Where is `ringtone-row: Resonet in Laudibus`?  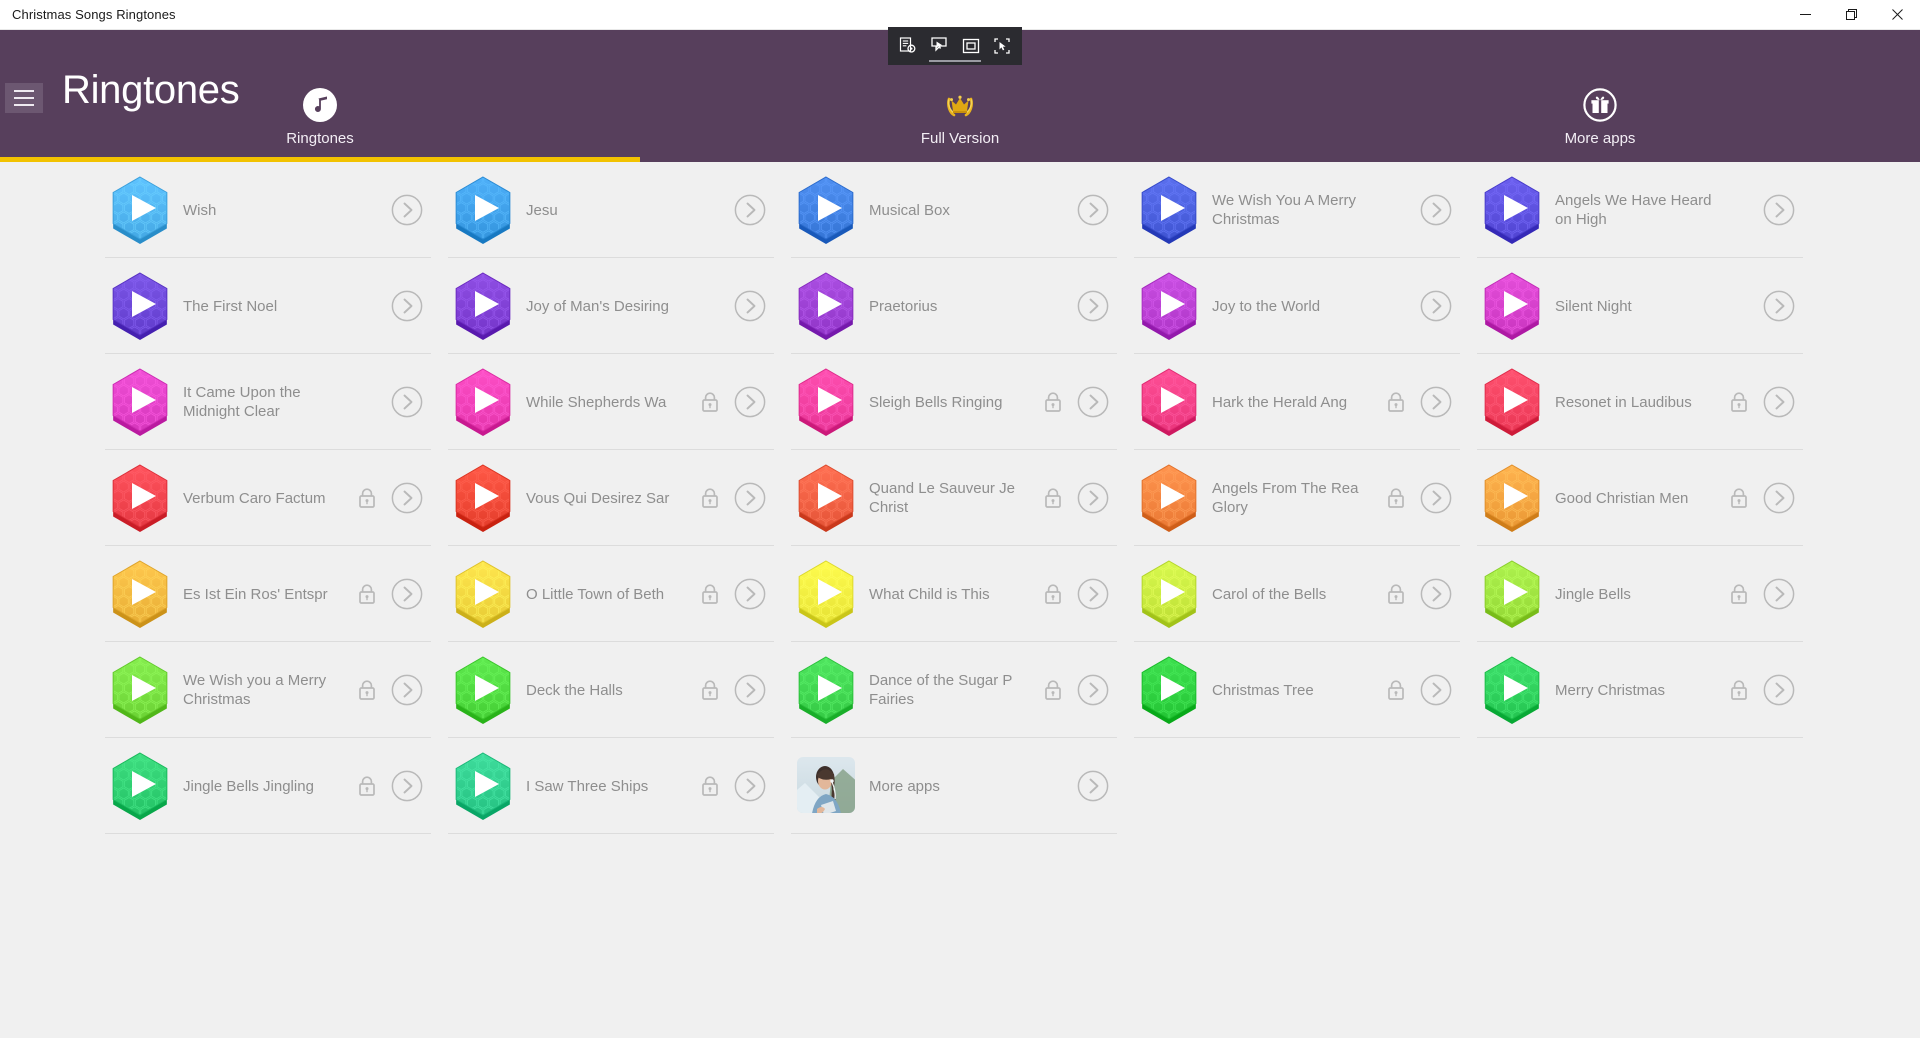
ringtone-row: Resonet in Laudibus is located at coordinates (1648, 402).